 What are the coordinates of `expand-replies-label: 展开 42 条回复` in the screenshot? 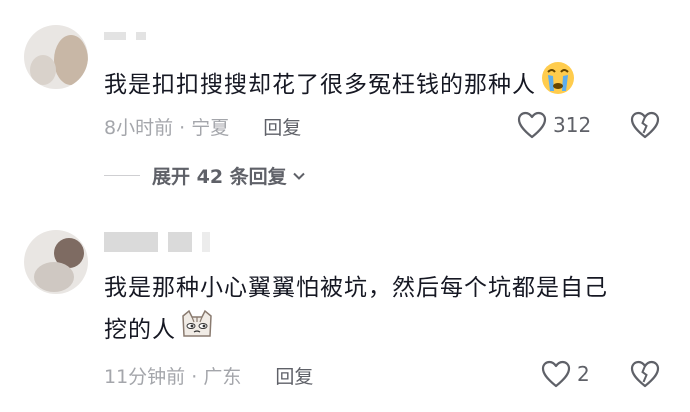 It's located at (219, 177).